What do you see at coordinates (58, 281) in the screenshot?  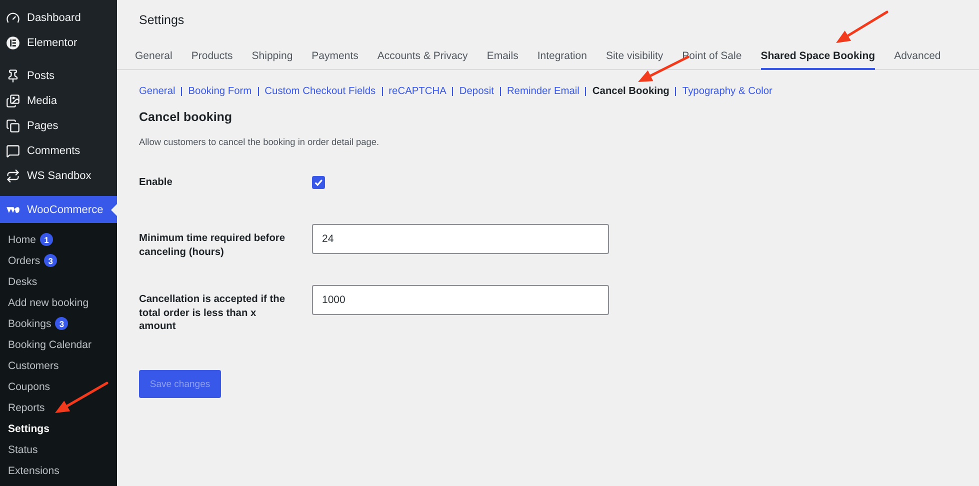 I see `submenu-item: Desks` at bounding box center [58, 281].